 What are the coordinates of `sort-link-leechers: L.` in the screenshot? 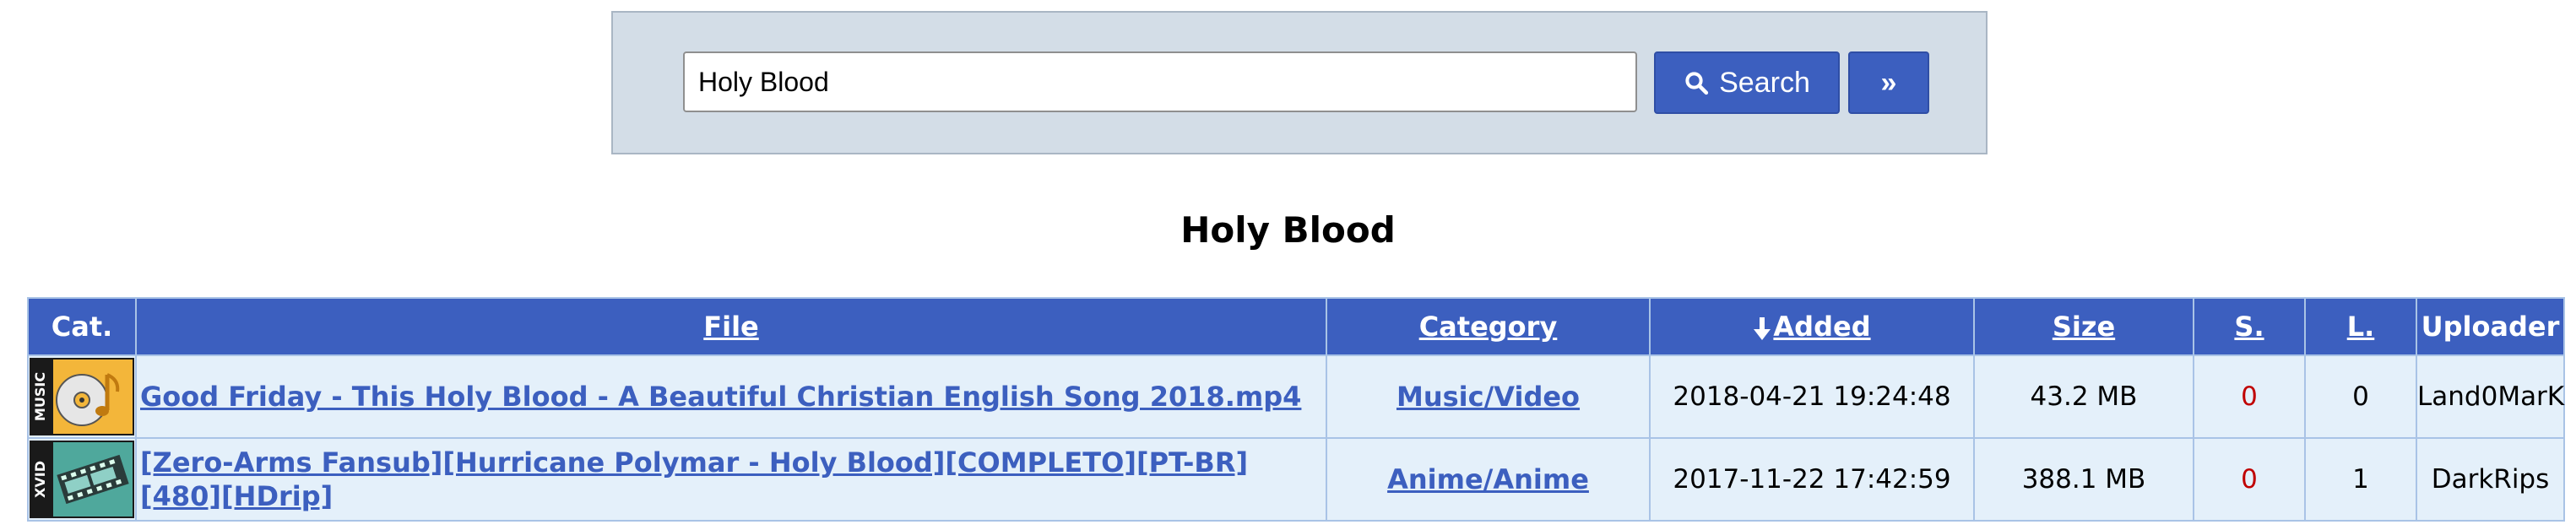 It's located at (2361, 327).